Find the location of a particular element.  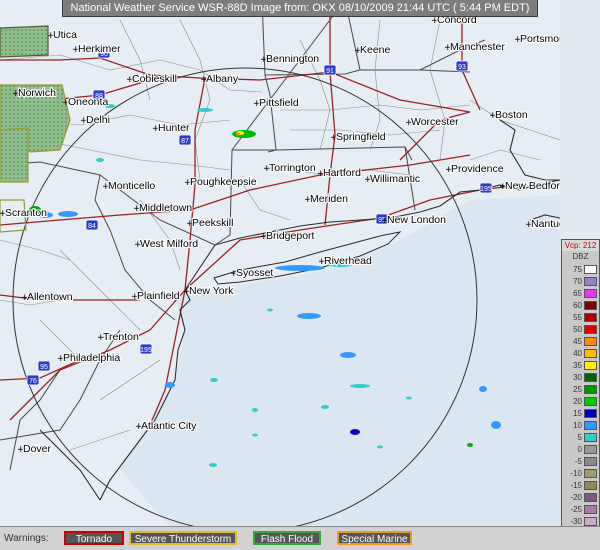

legend-value-label: -15 is located at coordinates (576, 485).